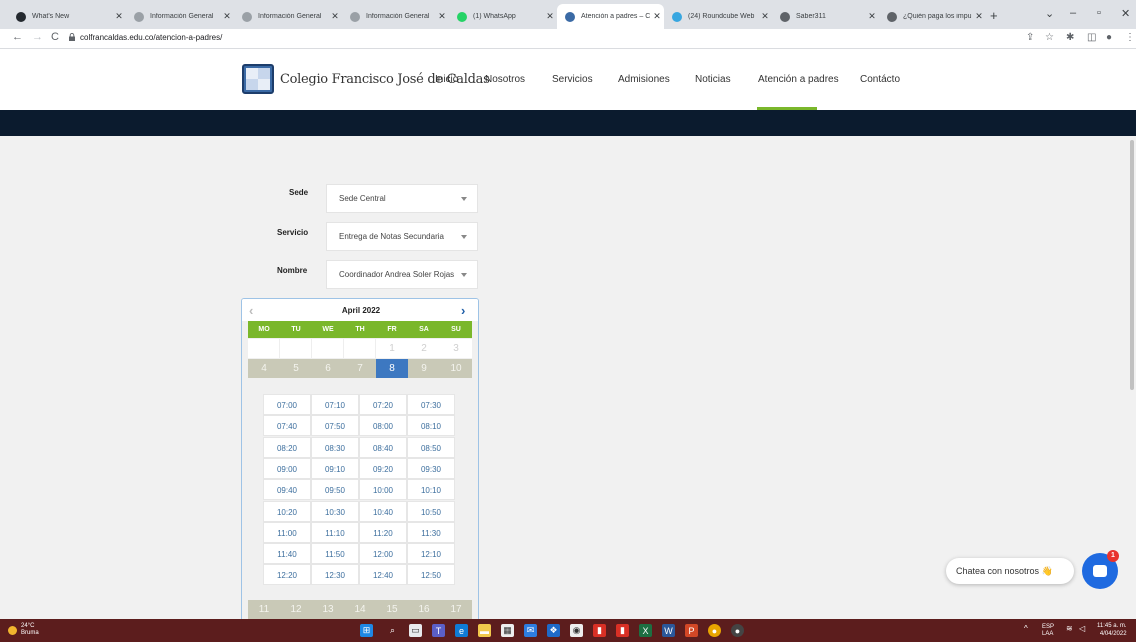 This screenshot has height=642, width=1136. I want to click on sede-select: Sede Central, so click(402, 198).